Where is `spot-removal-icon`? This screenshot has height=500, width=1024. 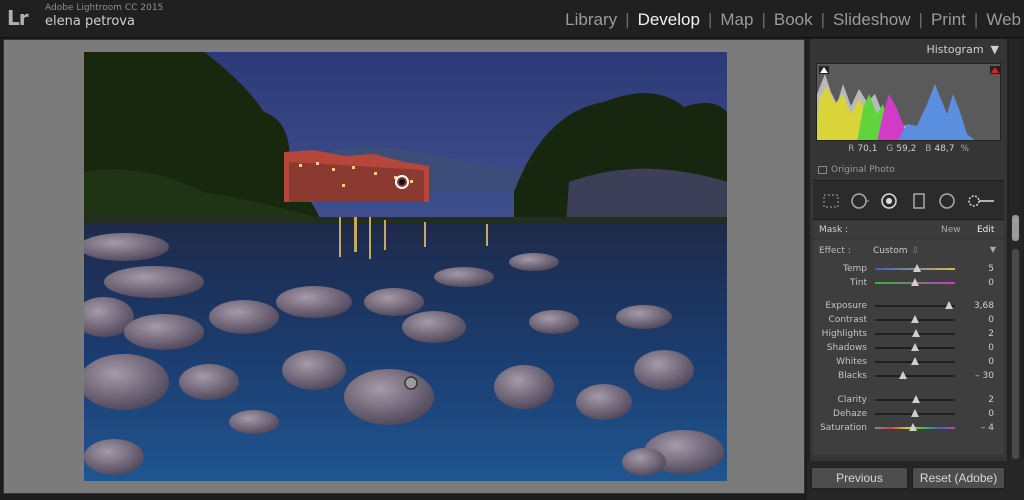 spot-removal-icon is located at coordinates (859, 201).